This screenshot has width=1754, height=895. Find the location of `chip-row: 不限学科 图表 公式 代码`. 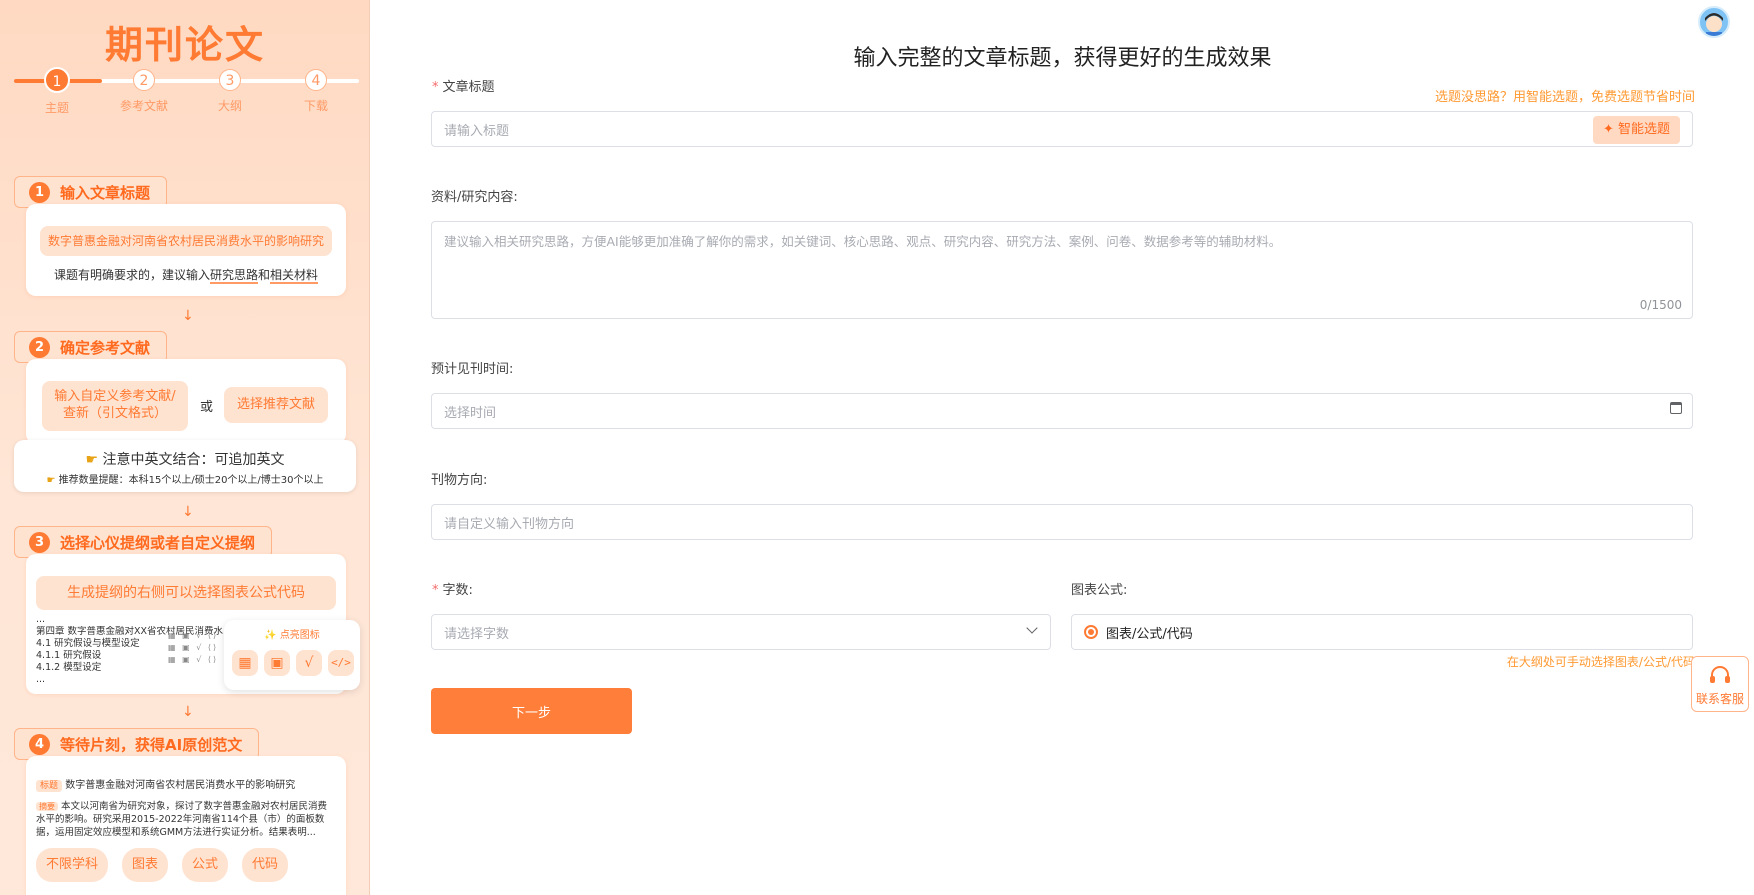

chip-row: 不限学科 图表 公式 代码 is located at coordinates (162, 865).